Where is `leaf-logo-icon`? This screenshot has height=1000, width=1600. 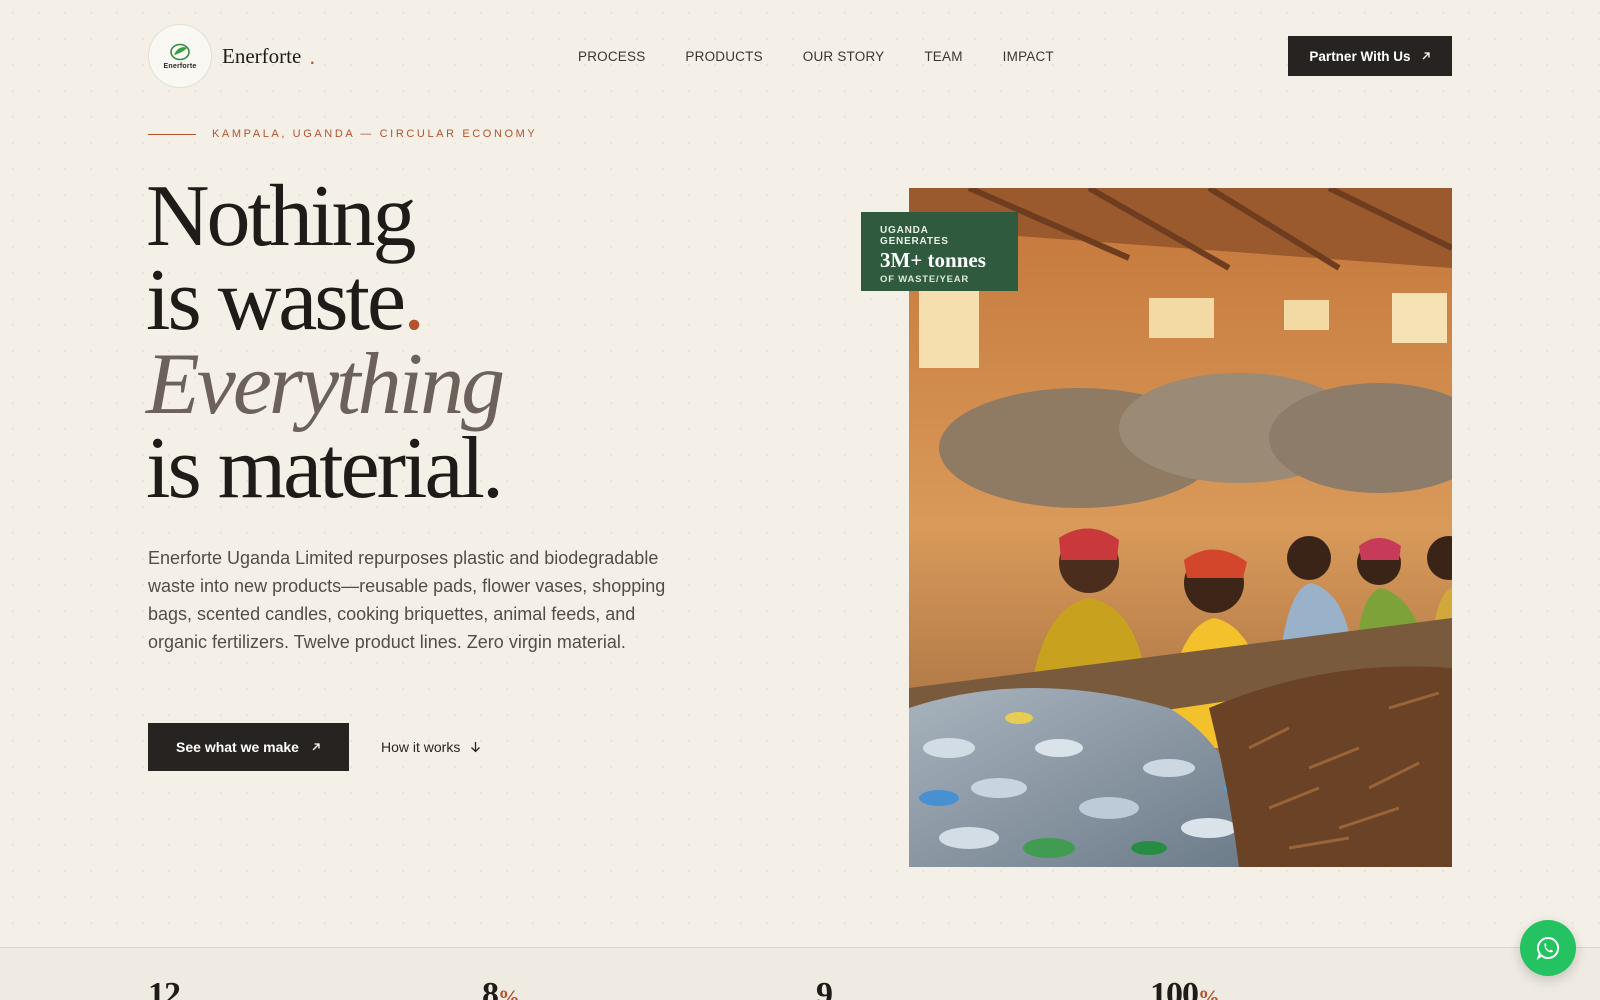 leaf-logo-icon is located at coordinates (180, 51).